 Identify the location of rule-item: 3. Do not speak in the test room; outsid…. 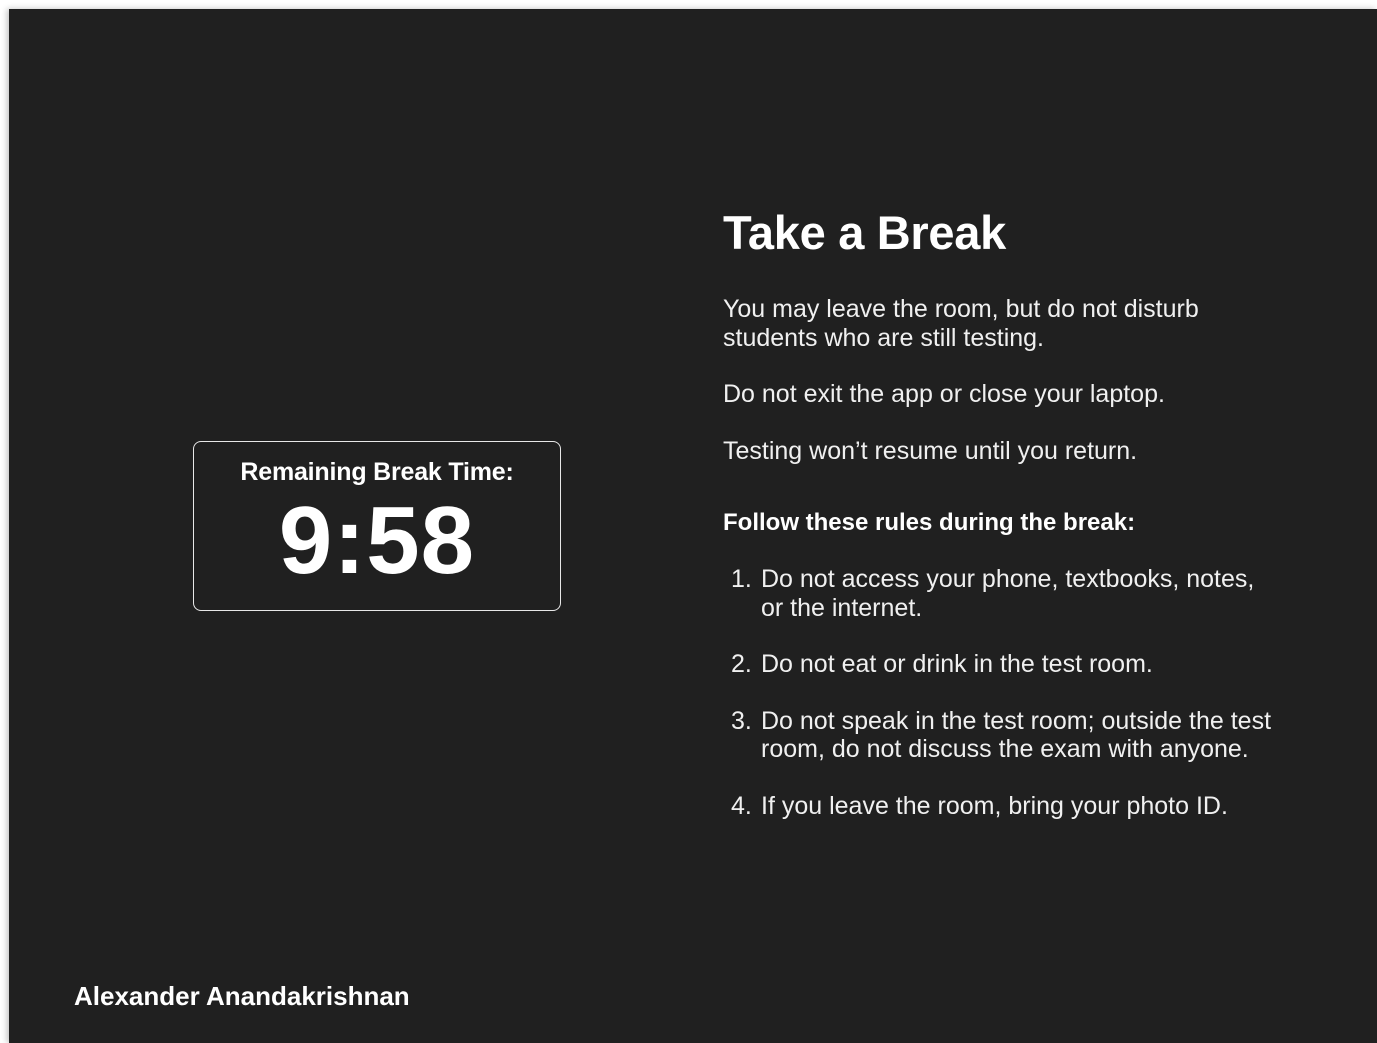
(1003, 735).